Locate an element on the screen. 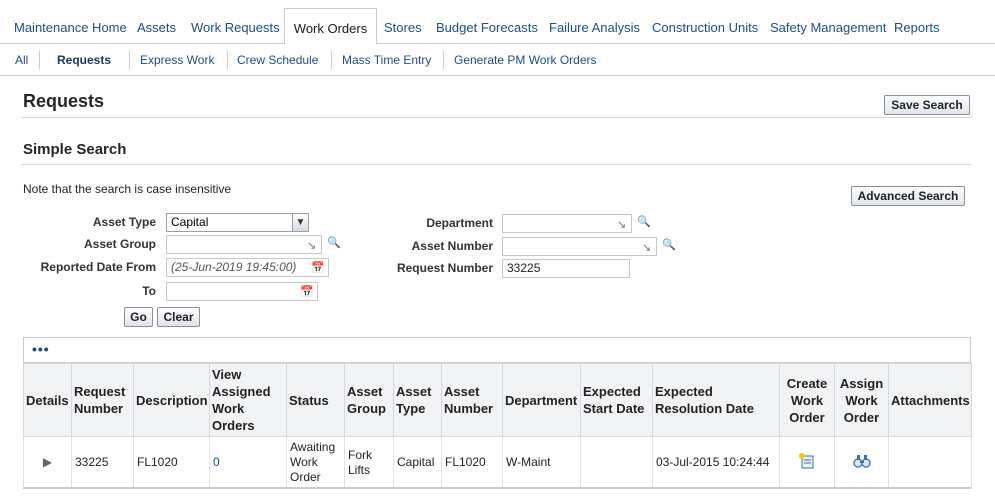  table-toolbar: ••• is located at coordinates (497, 350).